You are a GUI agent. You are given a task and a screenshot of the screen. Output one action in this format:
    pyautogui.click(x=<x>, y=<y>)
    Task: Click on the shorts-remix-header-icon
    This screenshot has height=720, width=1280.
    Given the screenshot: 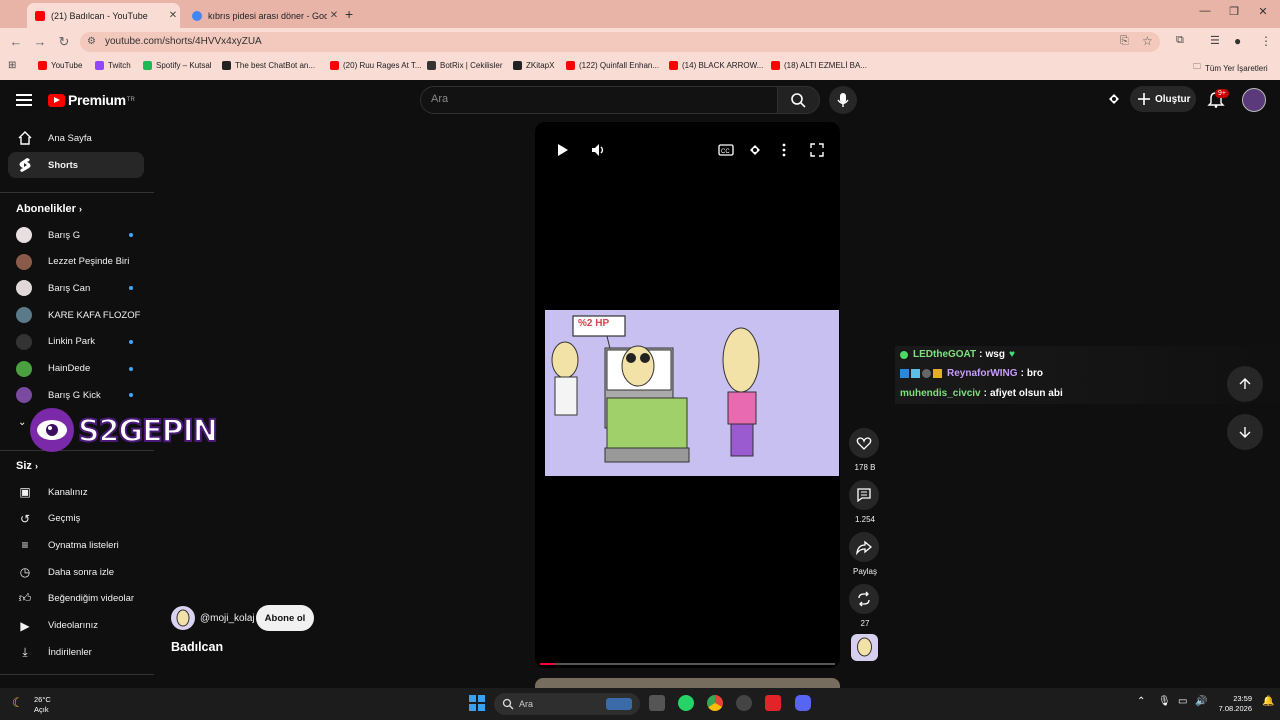 What is the action you would take?
    pyautogui.click(x=1114, y=101)
    